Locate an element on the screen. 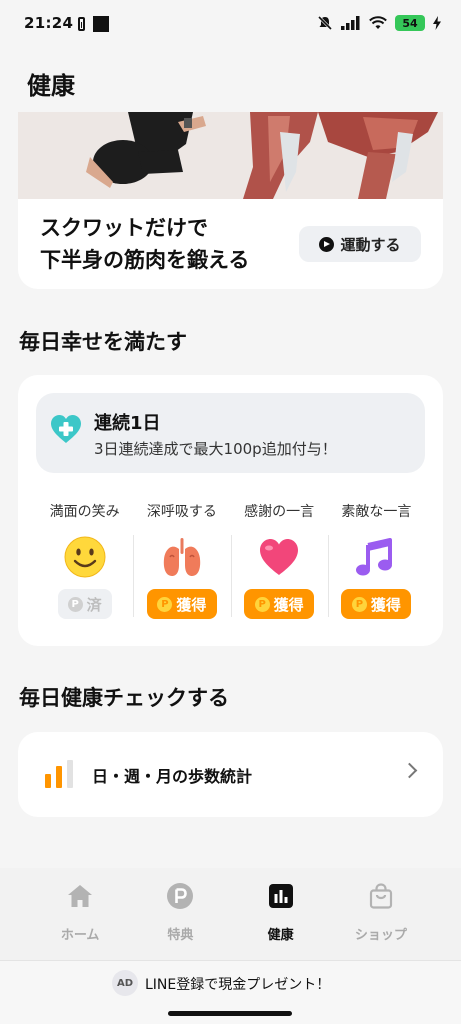 Image resolution: width=461 pixels, height=1024 pixels. nav-label: 特典 is located at coordinates (180, 935).